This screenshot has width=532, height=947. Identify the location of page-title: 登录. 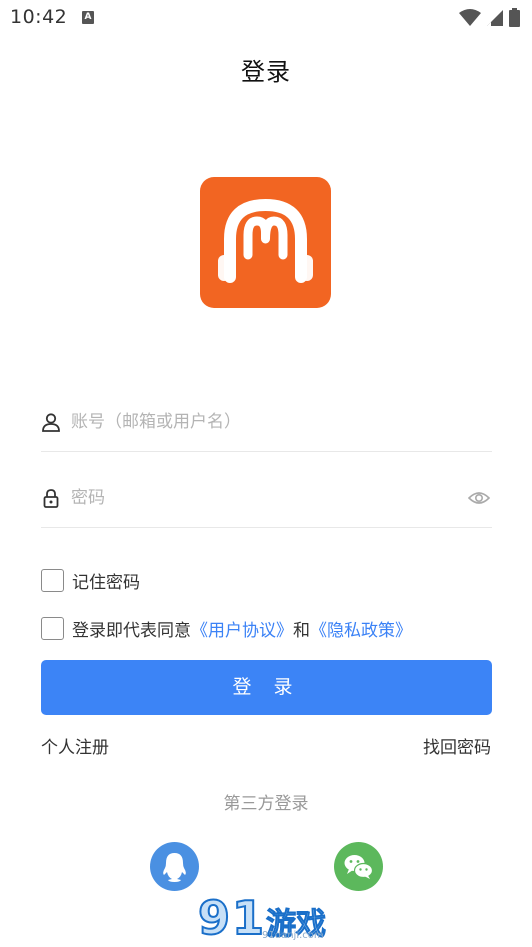
(266, 72).